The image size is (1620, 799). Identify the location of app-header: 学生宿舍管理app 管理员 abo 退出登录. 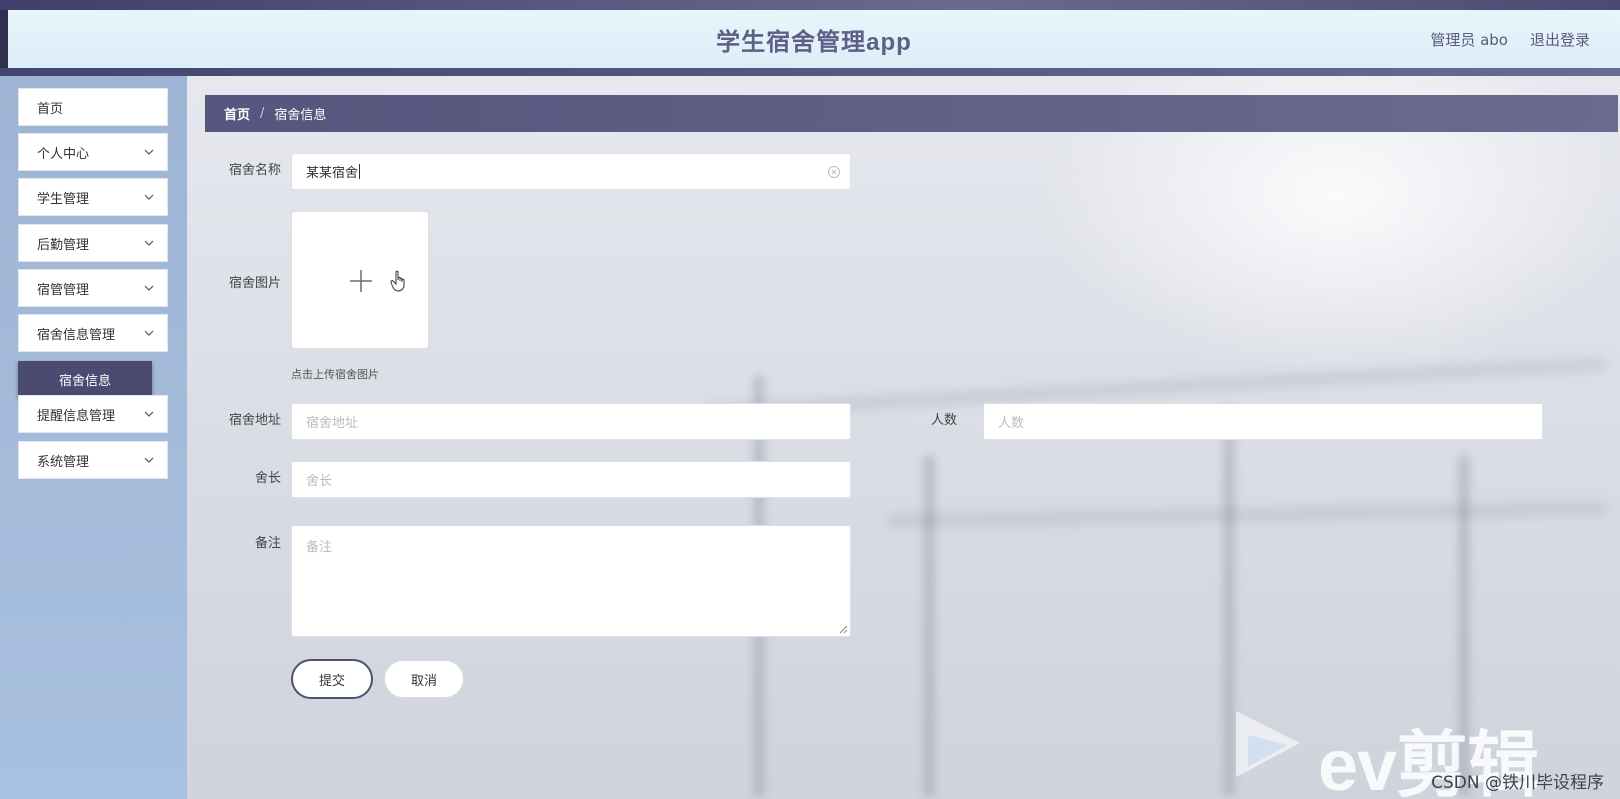
(814, 39).